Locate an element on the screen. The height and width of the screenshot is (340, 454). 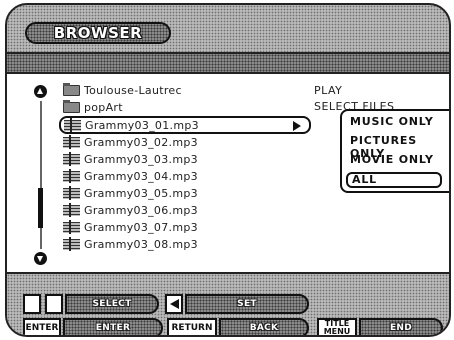
option-movie-only: MOVIE ONLY is located at coordinates (392, 159).